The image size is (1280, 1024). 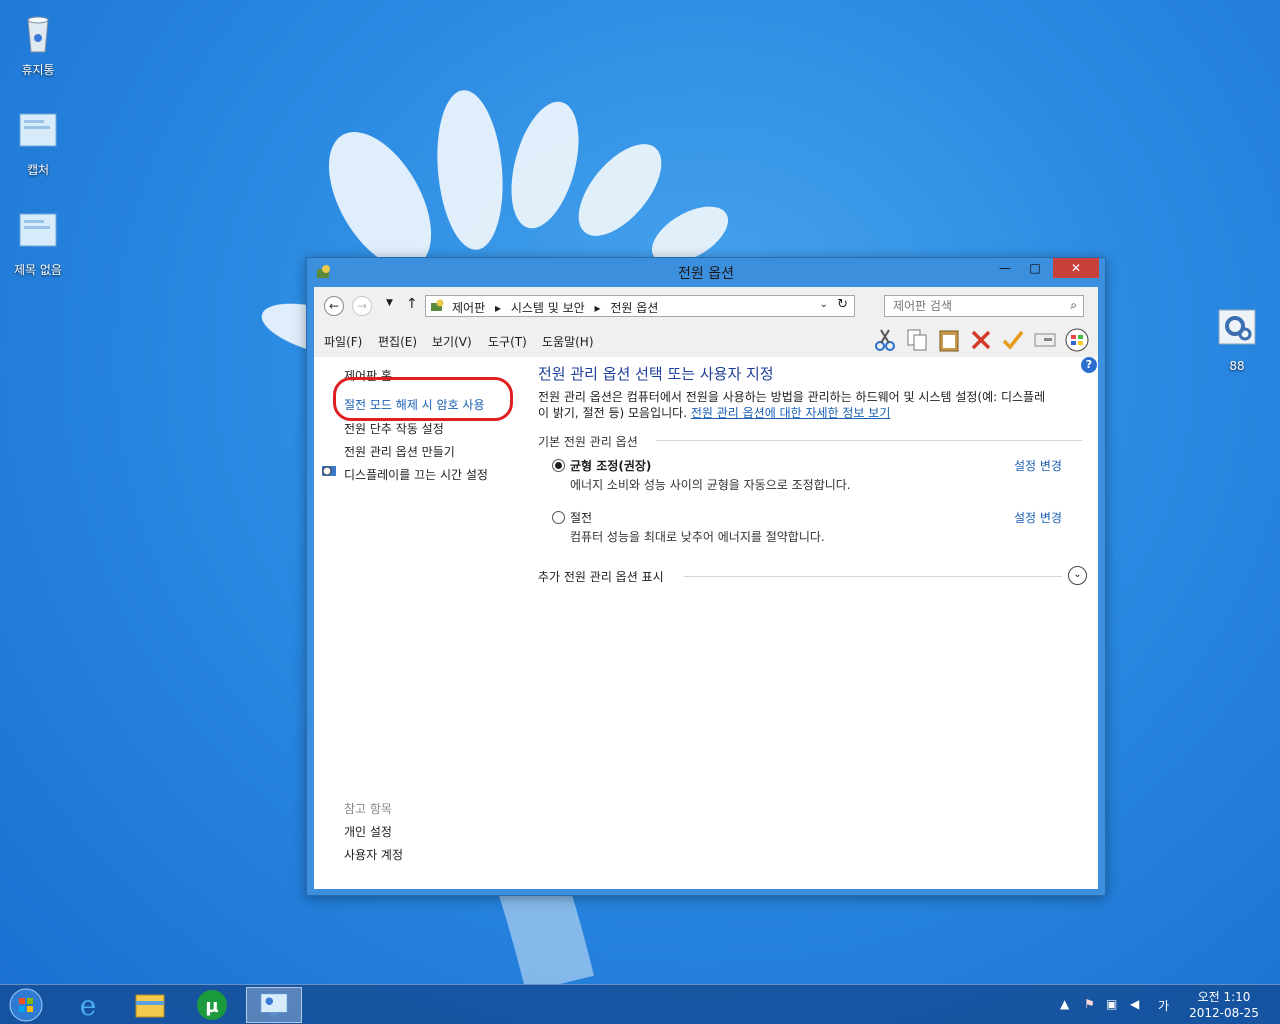 What do you see at coordinates (362, 306) in the screenshot?
I see `forward-button: →` at bounding box center [362, 306].